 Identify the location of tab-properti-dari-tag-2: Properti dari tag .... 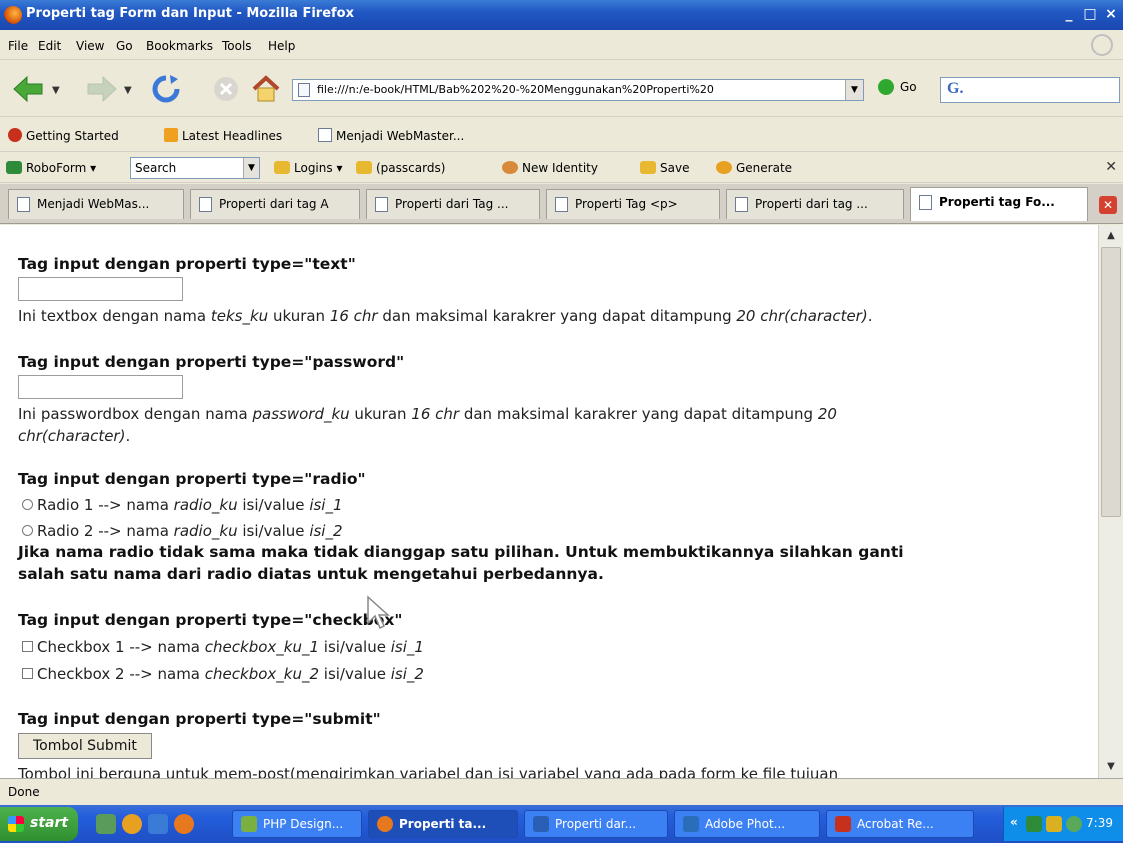
(815, 204).